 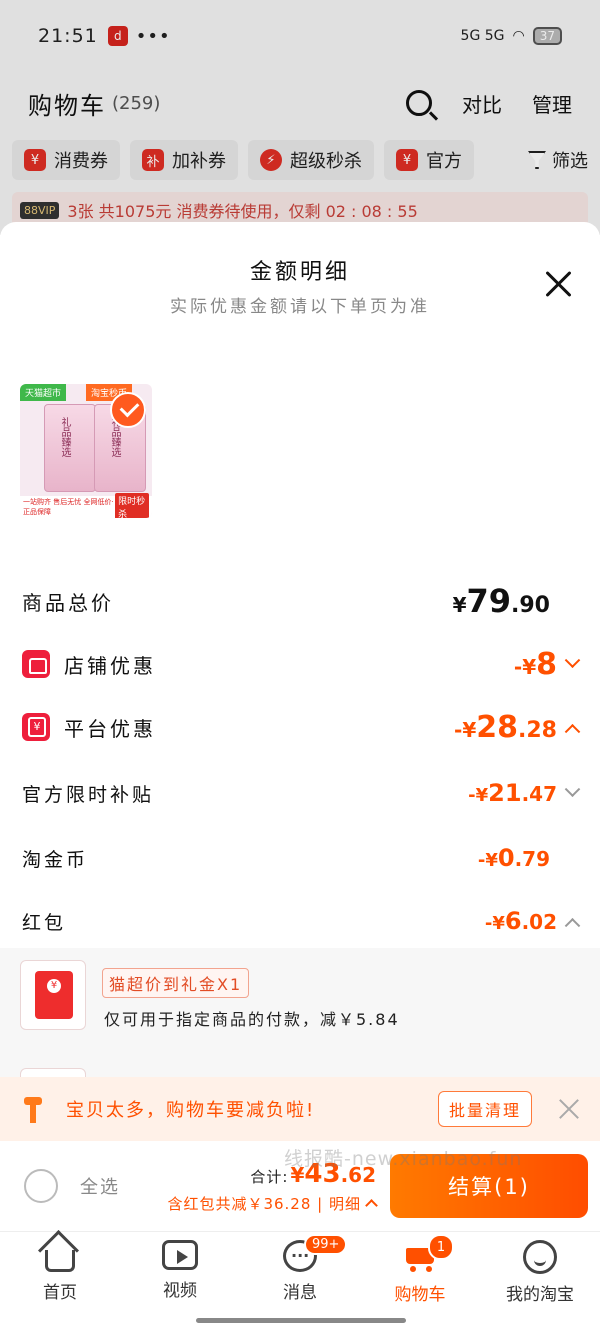 I want to click on platform-discount-value: -¥ 28.28, so click(x=505, y=727).